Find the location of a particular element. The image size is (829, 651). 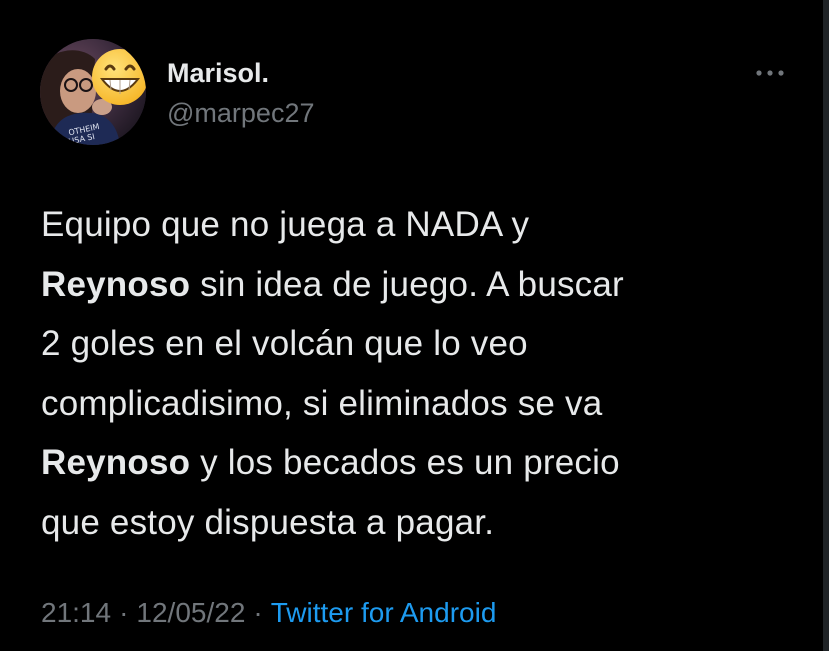

tweet-text-line: Equipo que no juega a NADA y is located at coordinates (426, 225).